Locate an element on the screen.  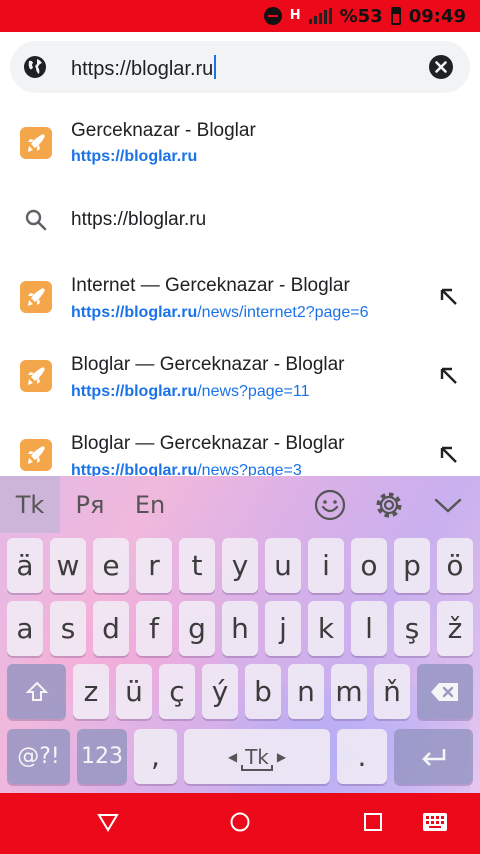
key: d is located at coordinates (111, 628).